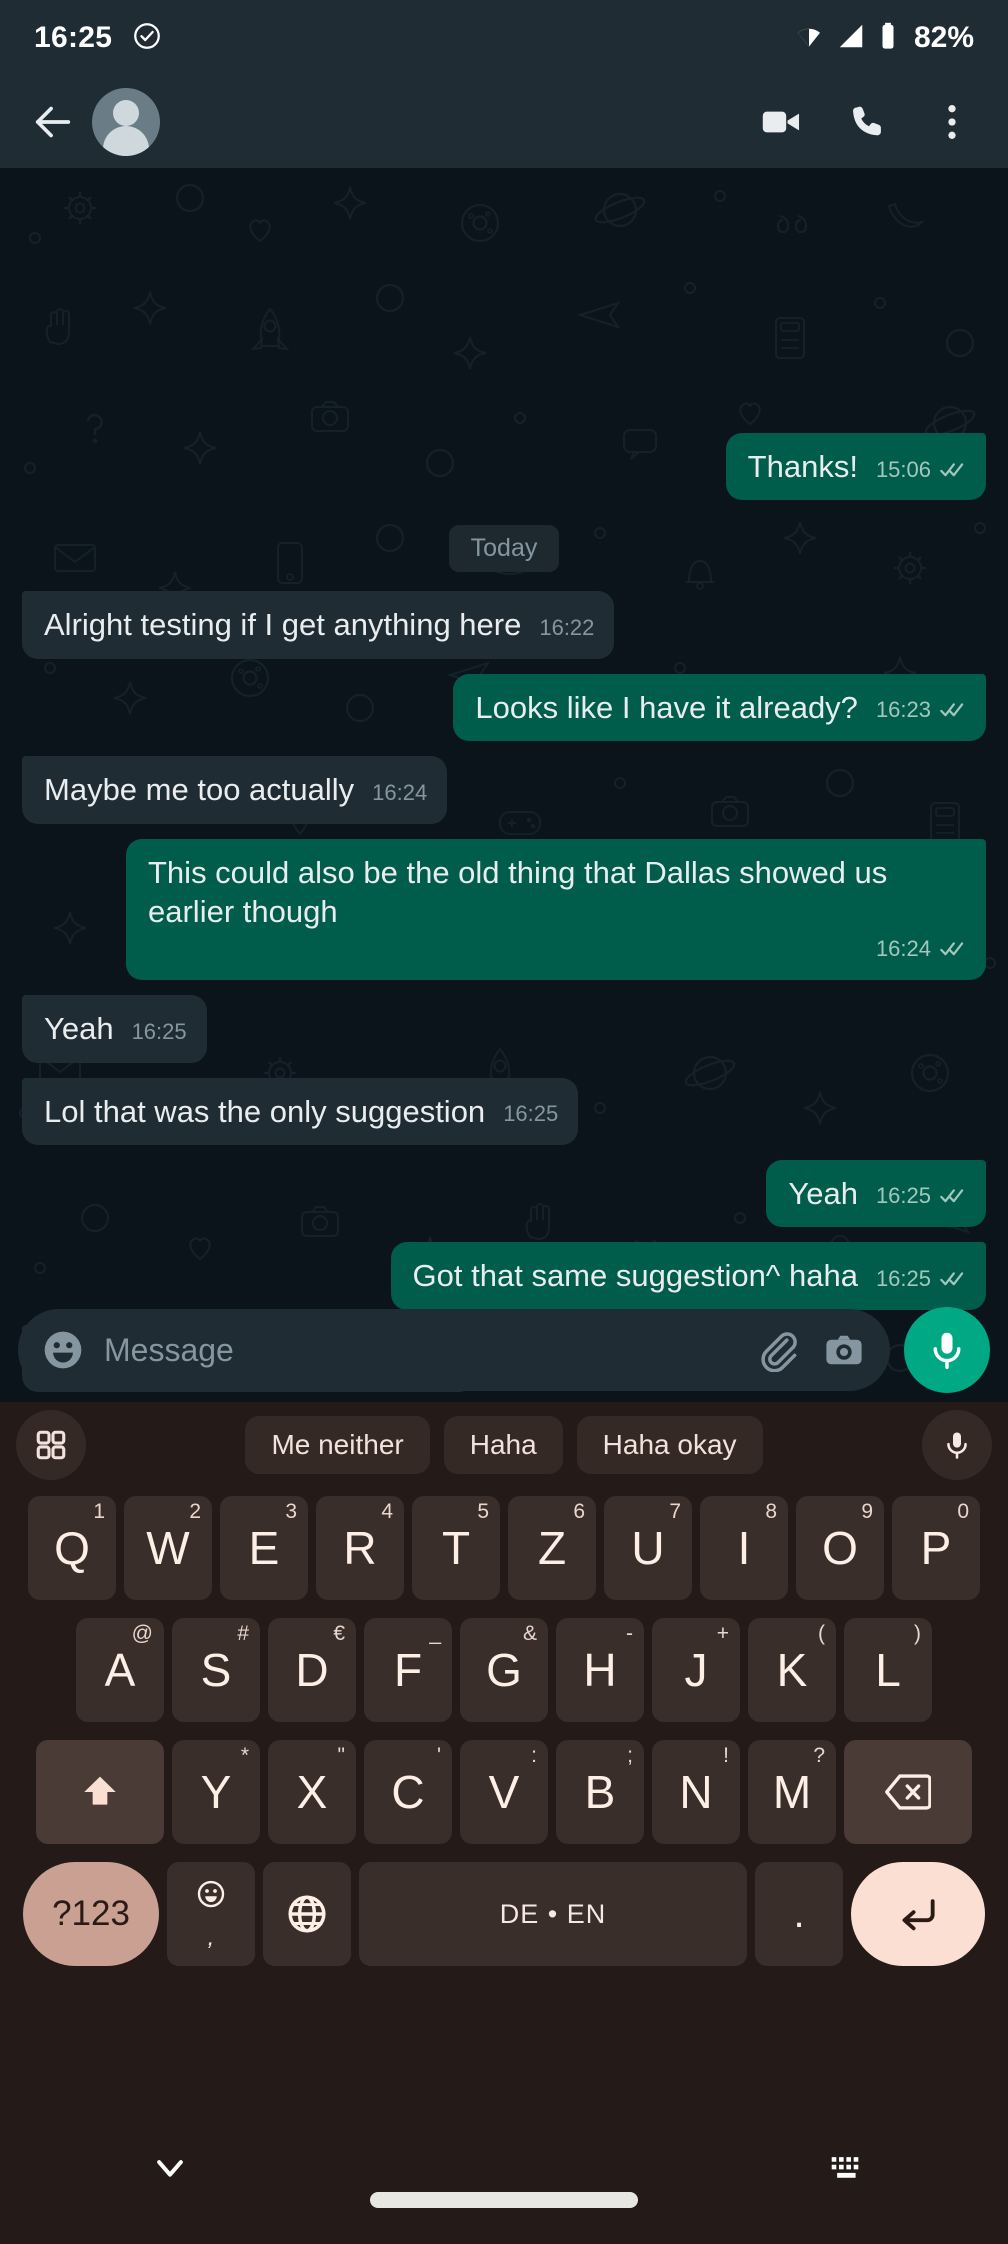 This screenshot has height=2244, width=1008. I want to click on back-button, so click(53, 122).